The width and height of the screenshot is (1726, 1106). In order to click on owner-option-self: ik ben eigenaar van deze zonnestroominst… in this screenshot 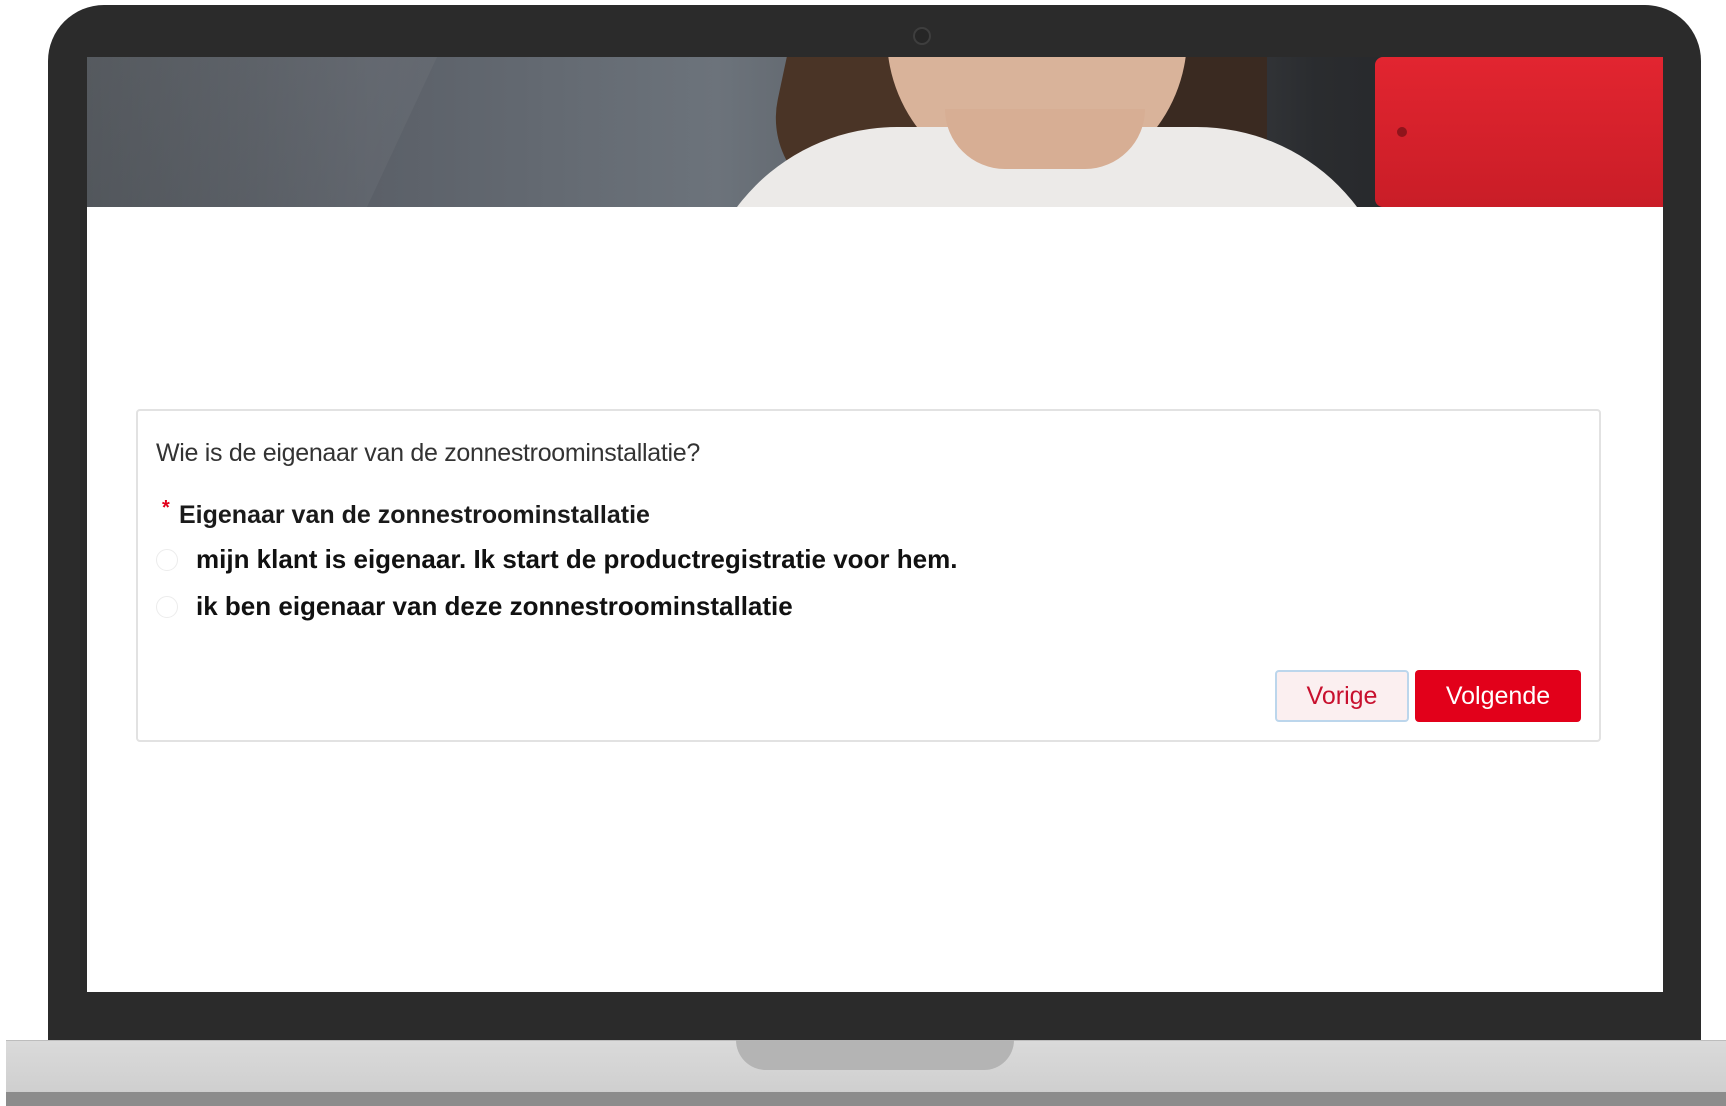, I will do `click(474, 606)`.